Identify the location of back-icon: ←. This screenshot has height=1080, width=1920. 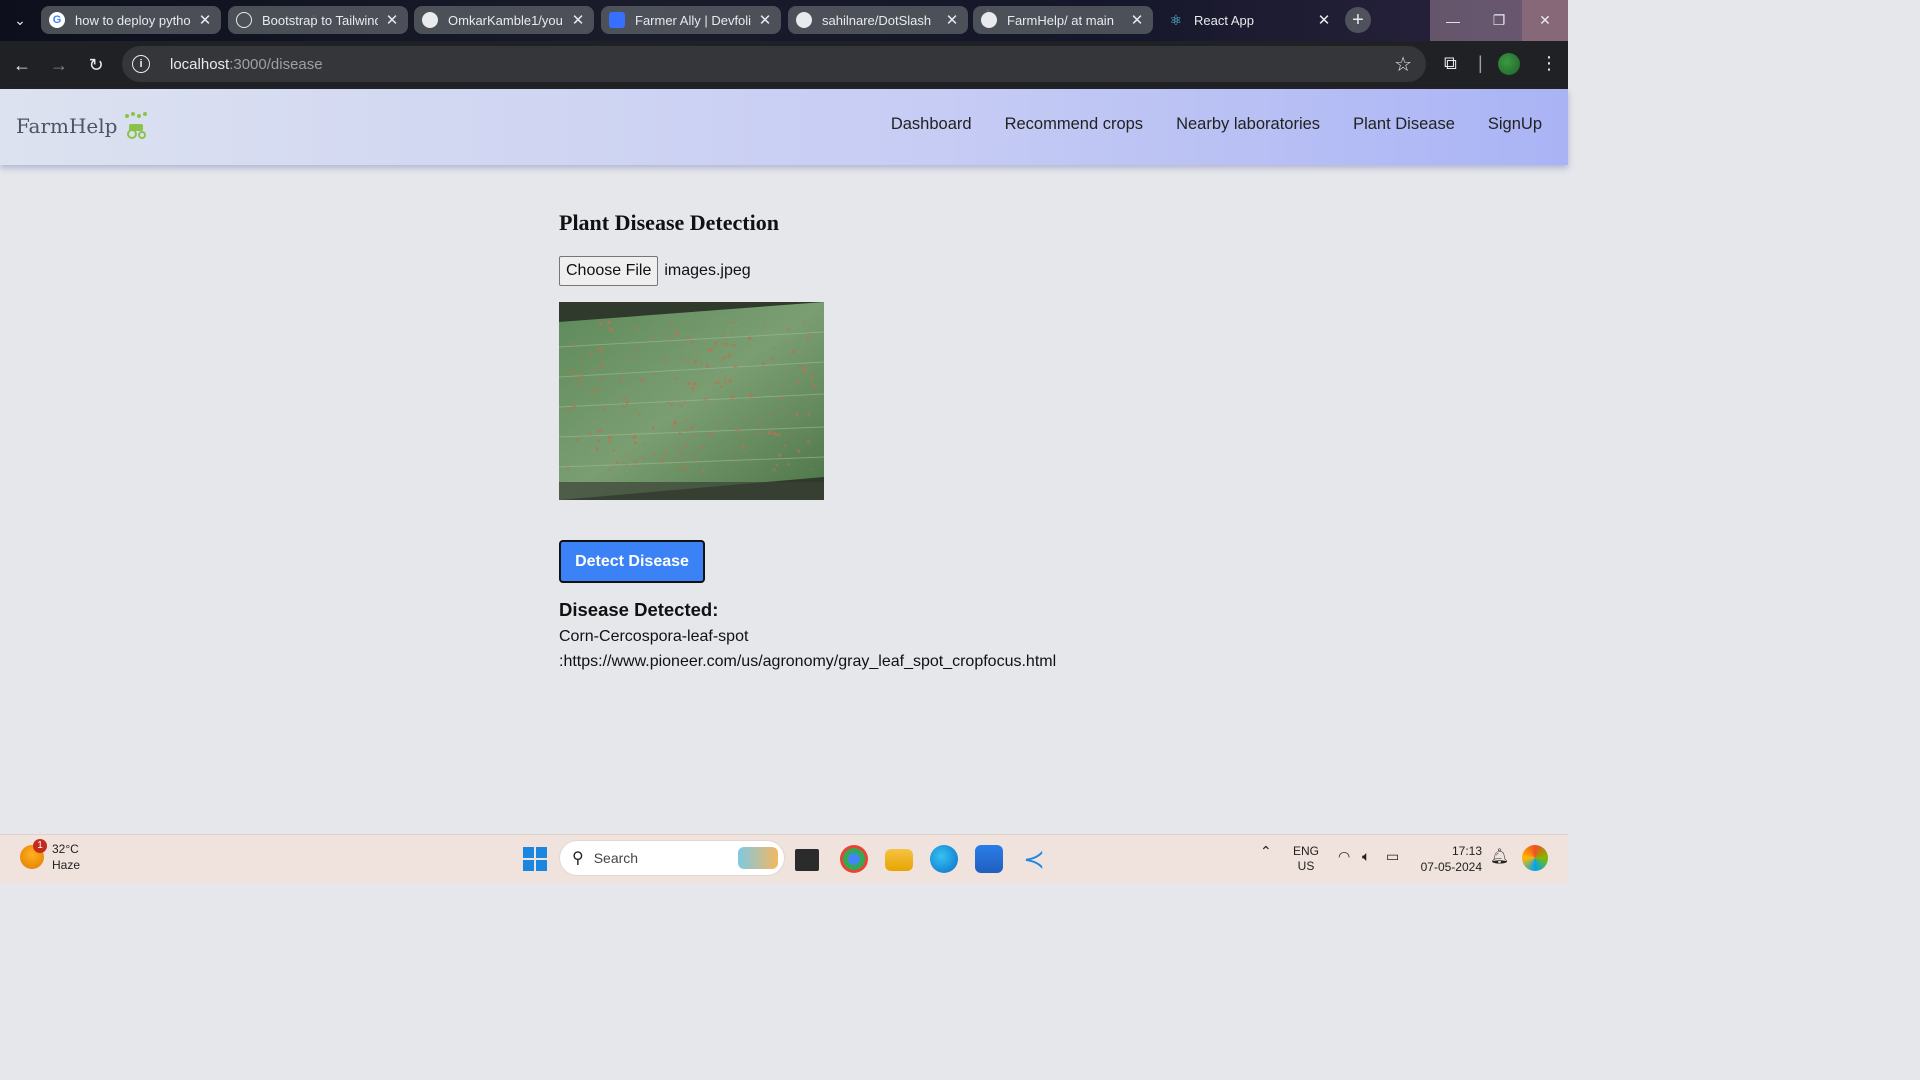
(22, 65).